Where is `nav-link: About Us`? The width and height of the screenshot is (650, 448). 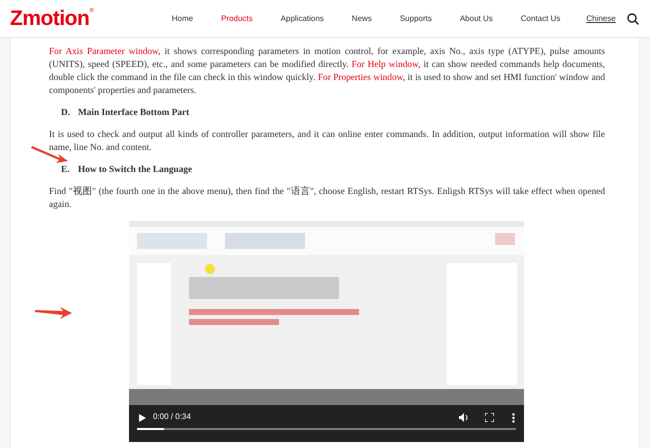
nav-link: About Us is located at coordinates (476, 18).